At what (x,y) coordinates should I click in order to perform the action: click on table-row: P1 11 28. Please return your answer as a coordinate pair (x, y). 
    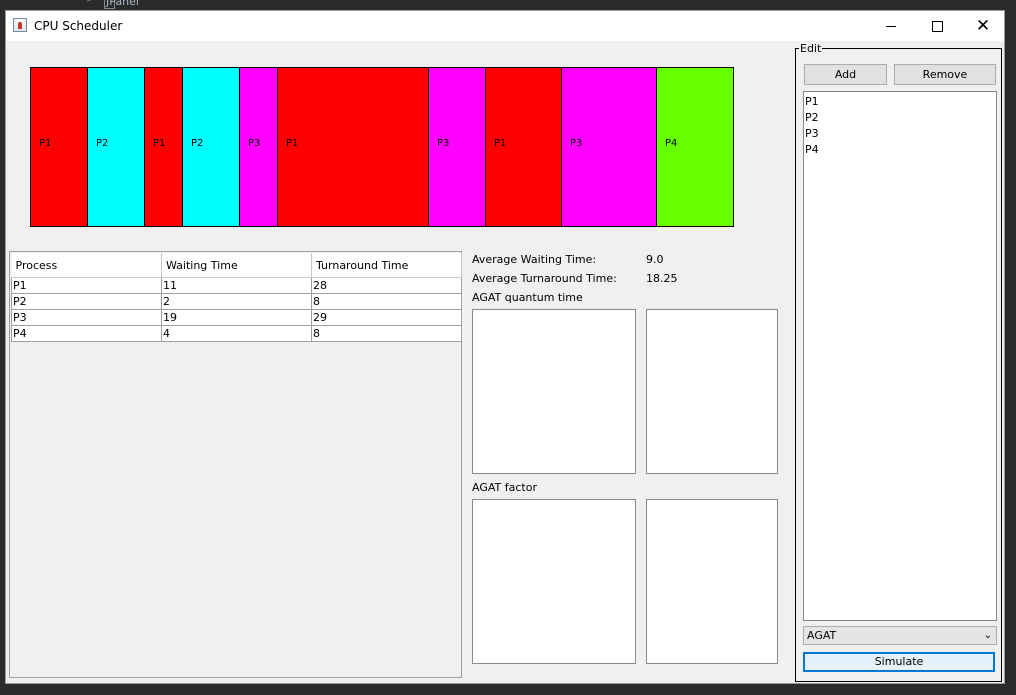
    Looking at the image, I should click on (236, 285).